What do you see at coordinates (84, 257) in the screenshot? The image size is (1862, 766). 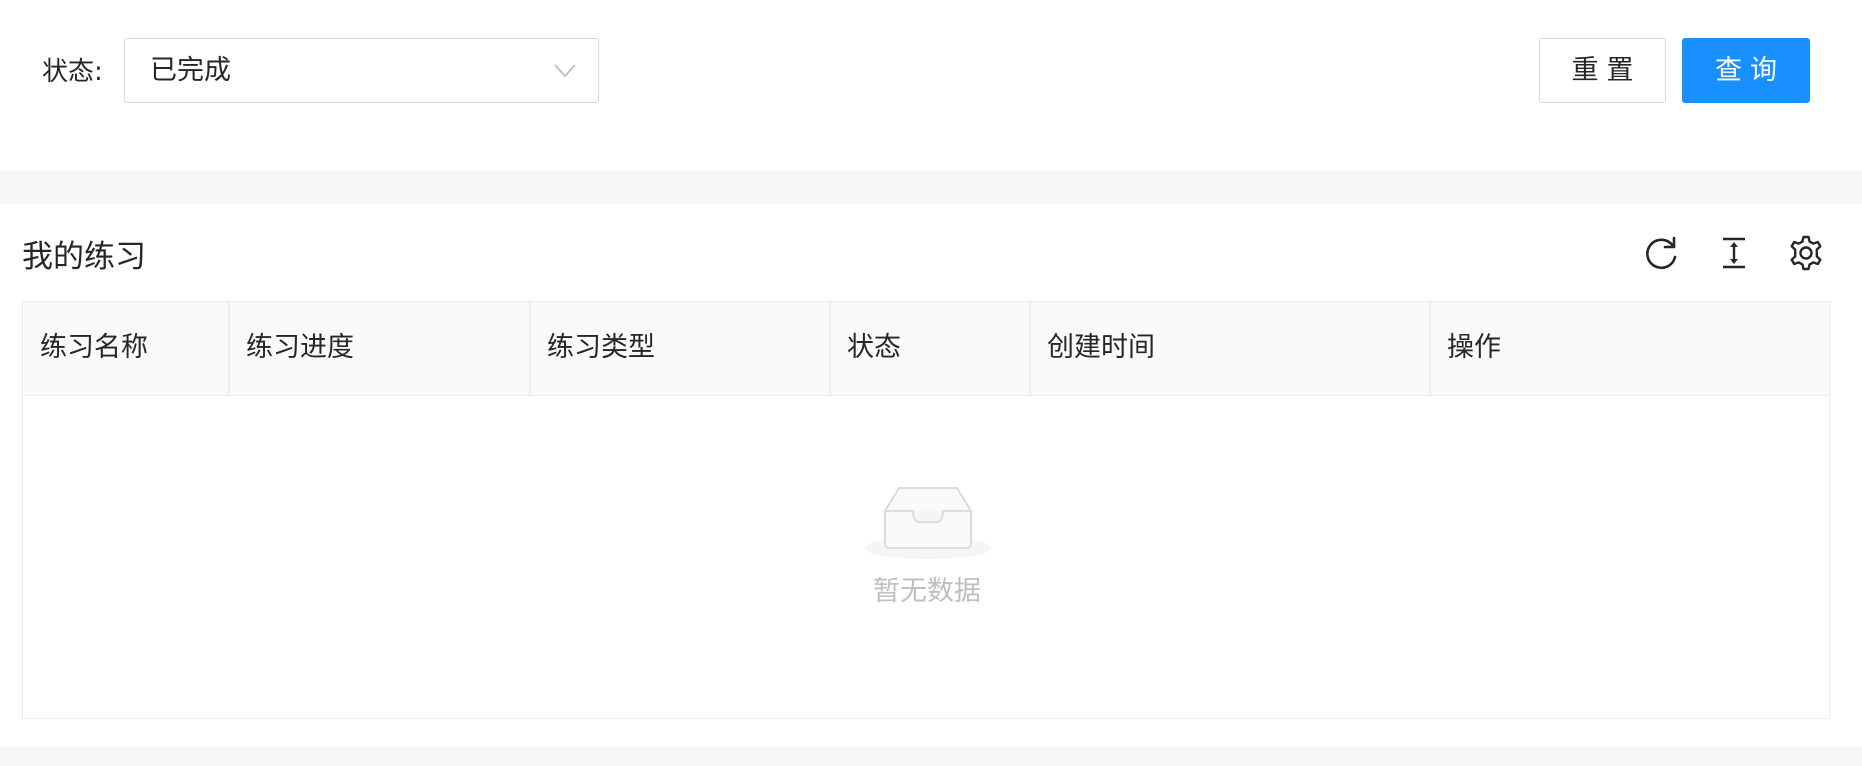 I see `card-title: 我的练习` at bounding box center [84, 257].